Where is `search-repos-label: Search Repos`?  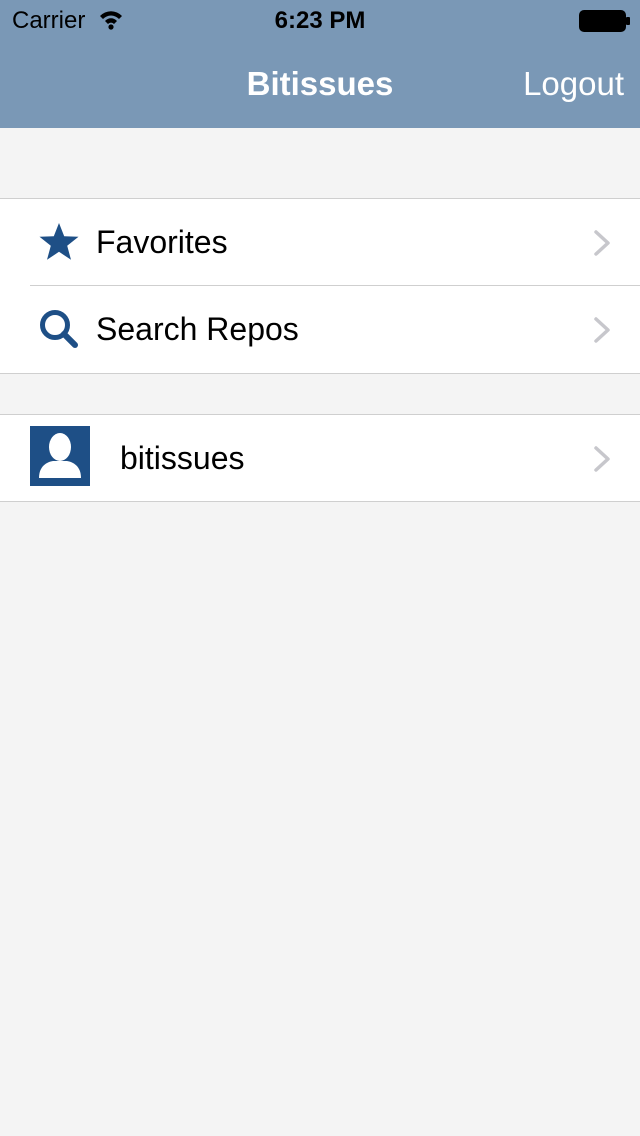 search-repos-label: Search Repos is located at coordinates (197, 329).